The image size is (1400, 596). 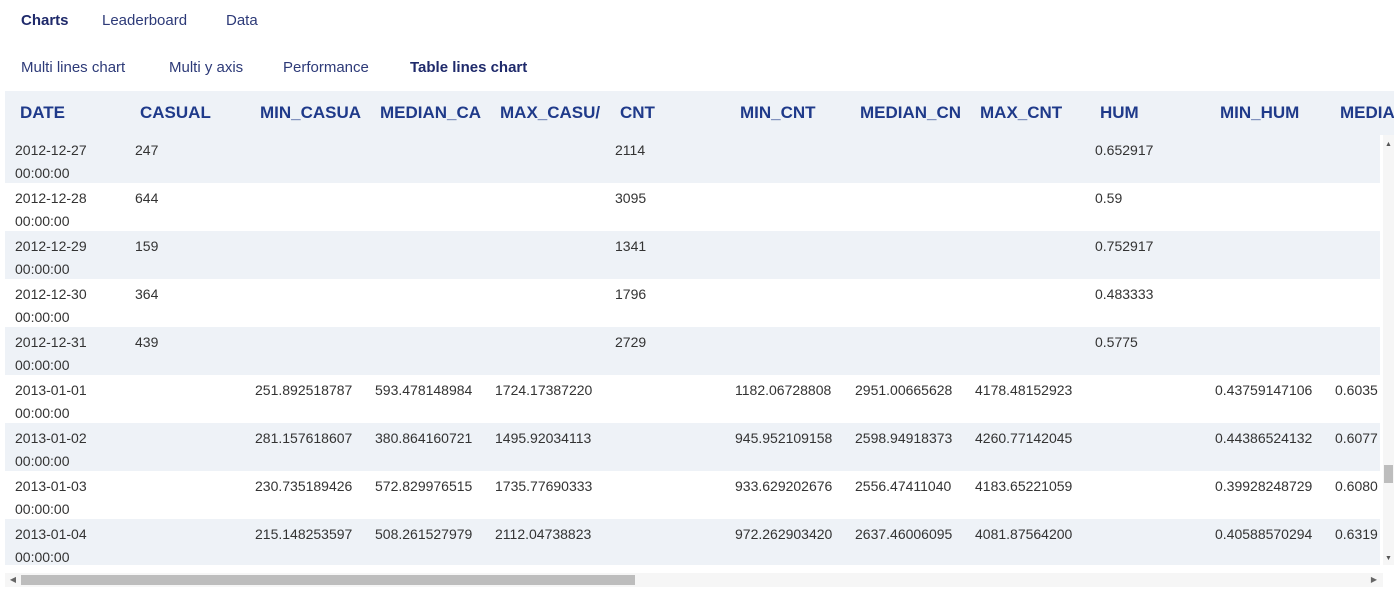 I want to click on table-cell: 3095, so click(x=631, y=198).